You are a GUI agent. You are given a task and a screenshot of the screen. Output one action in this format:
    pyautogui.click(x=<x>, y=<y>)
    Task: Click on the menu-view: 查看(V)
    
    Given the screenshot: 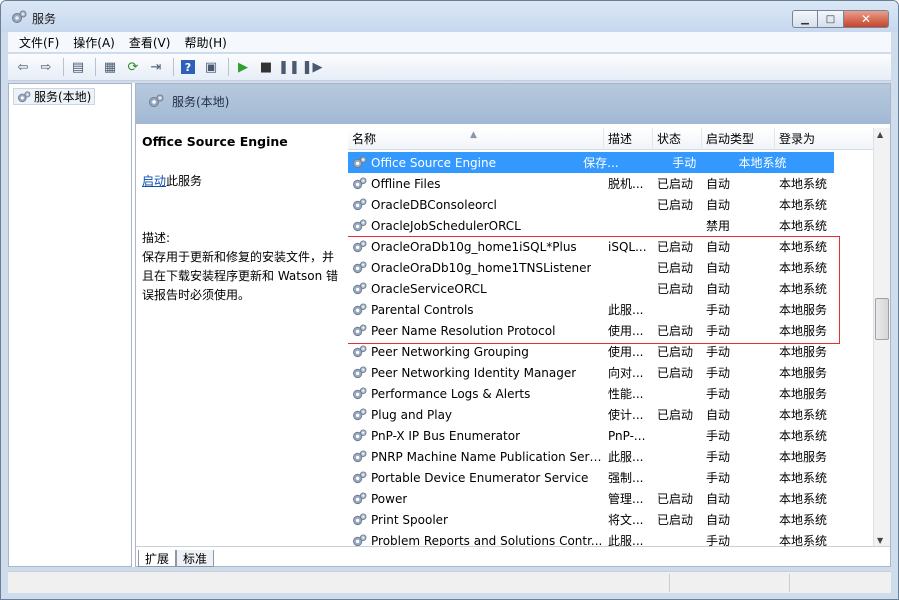 What is the action you would take?
    pyautogui.click(x=150, y=42)
    